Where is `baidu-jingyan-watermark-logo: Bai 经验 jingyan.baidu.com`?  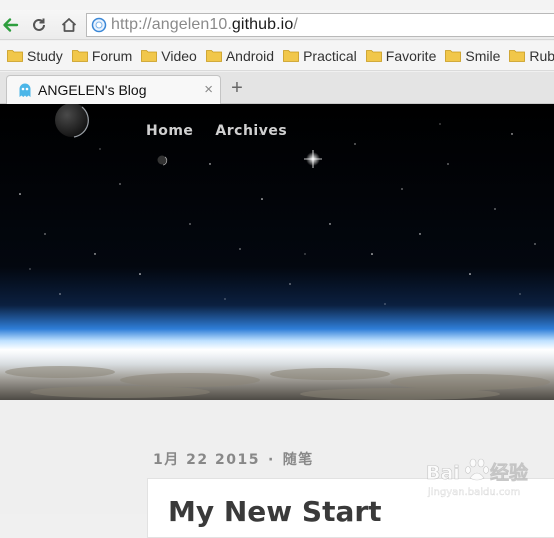
baidu-jingyan-watermark-logo: Bai 经验 jingyan.baidu.com is located at coordinates (477, 478).